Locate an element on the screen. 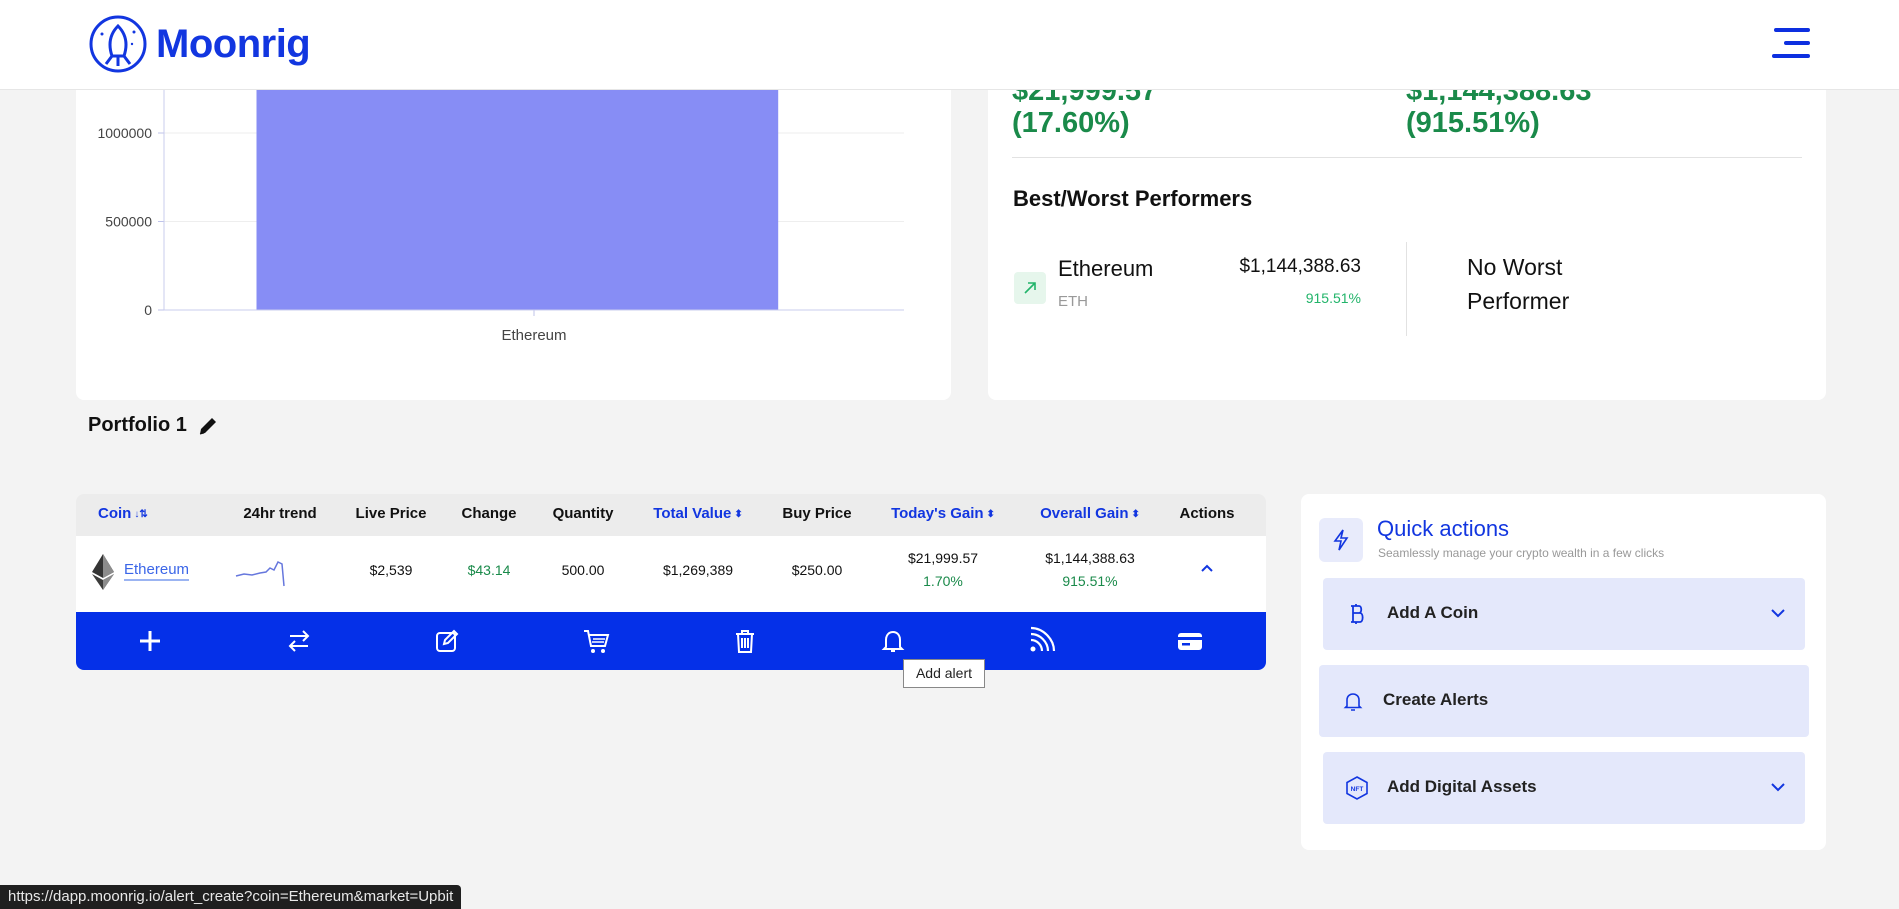  best-performer-pct: 915.51% is located at coordinates (1333, 298).